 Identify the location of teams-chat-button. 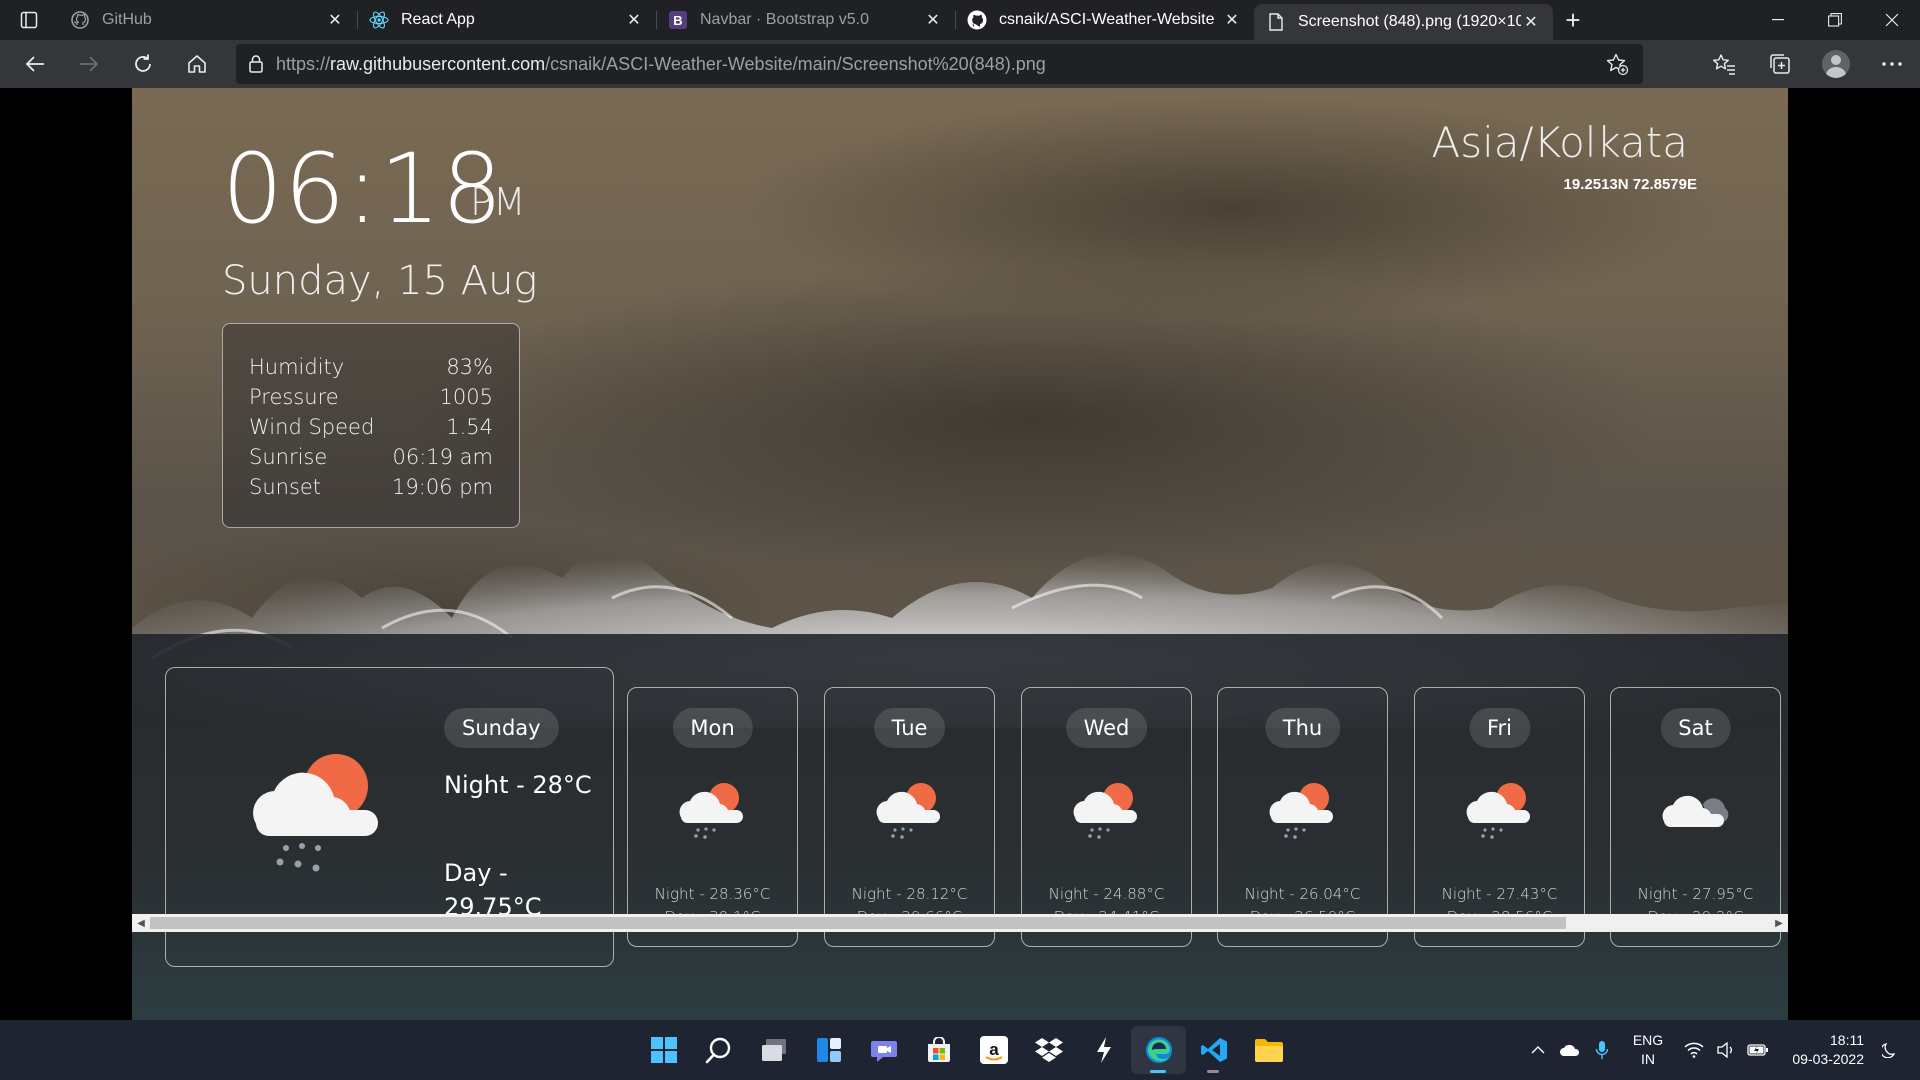
(883, 1050).